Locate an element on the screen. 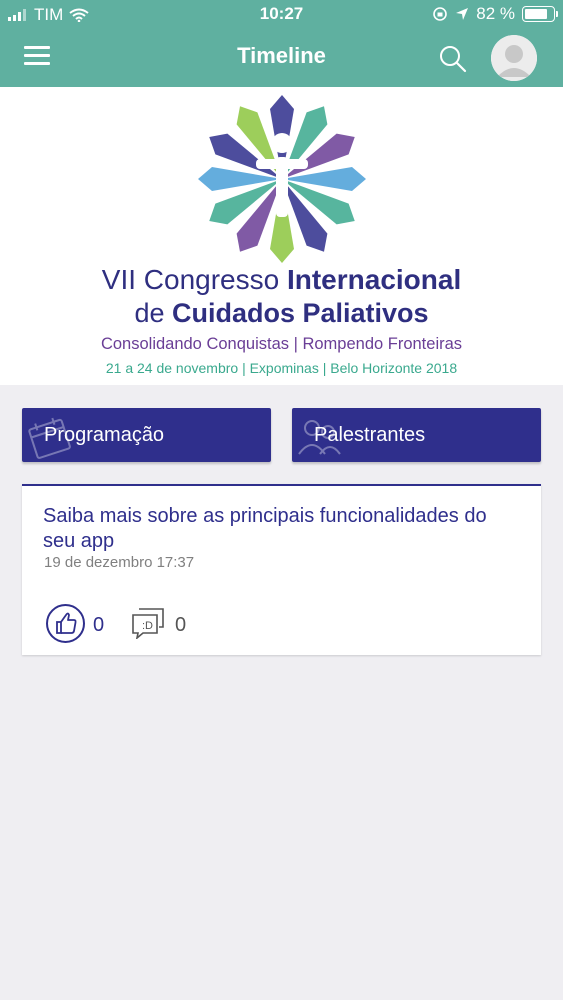 This screenshot has height=1000, width=563. banner-line-1-plain: VII Congresso is located at coordinates (194, 279).